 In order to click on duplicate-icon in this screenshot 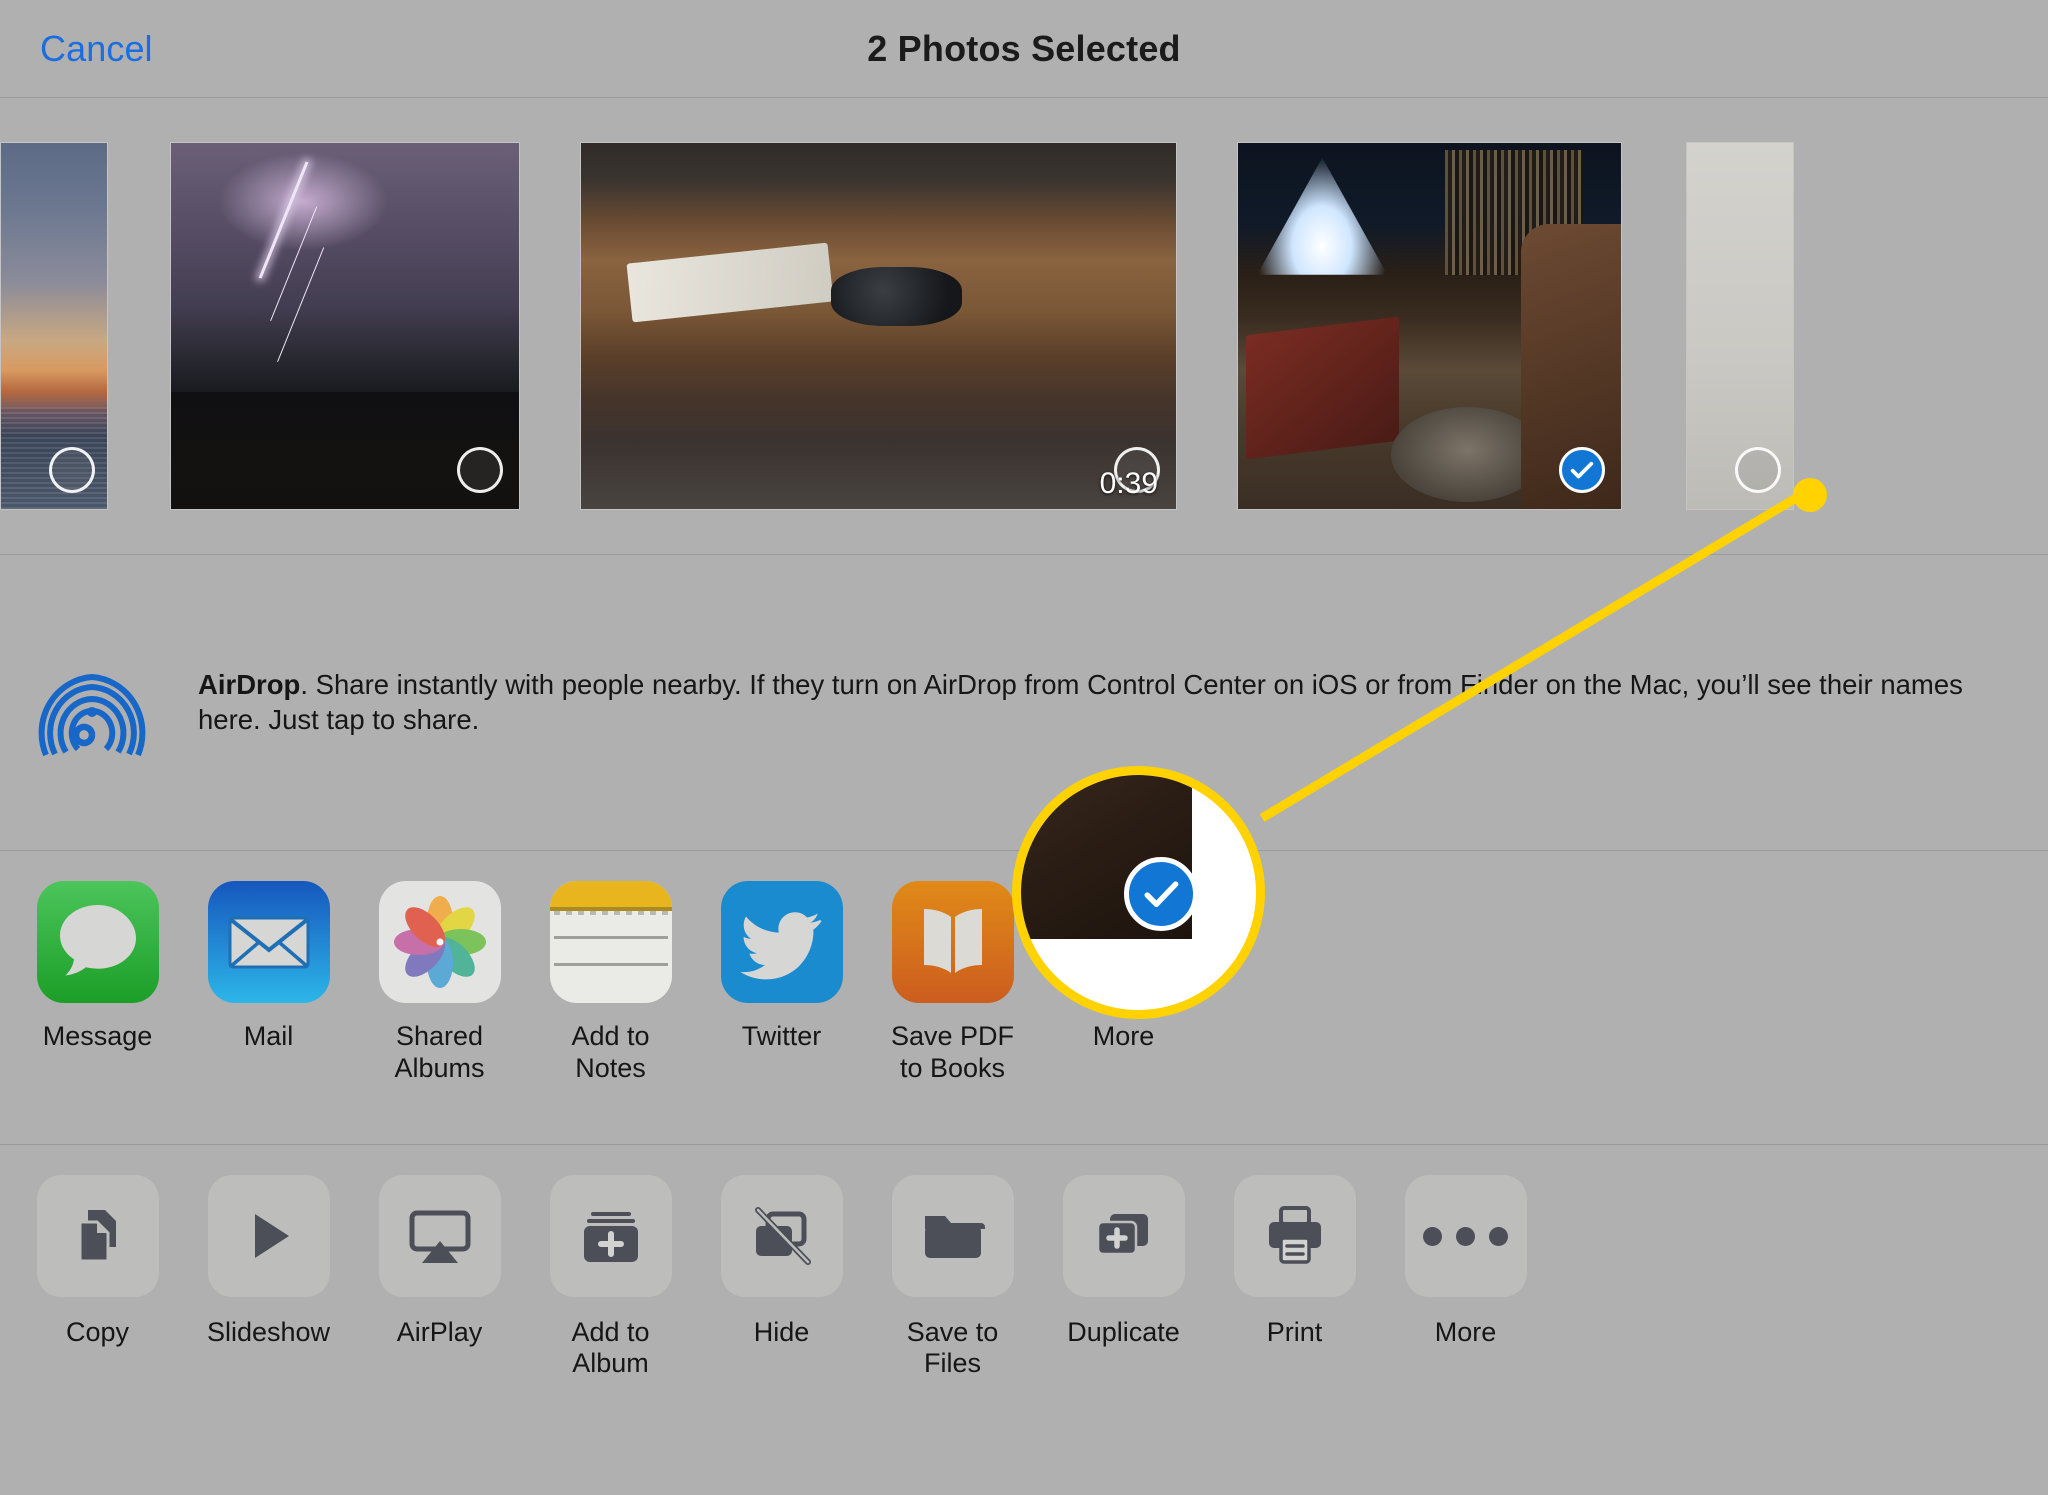, I will do `click(1123, 1236)`.